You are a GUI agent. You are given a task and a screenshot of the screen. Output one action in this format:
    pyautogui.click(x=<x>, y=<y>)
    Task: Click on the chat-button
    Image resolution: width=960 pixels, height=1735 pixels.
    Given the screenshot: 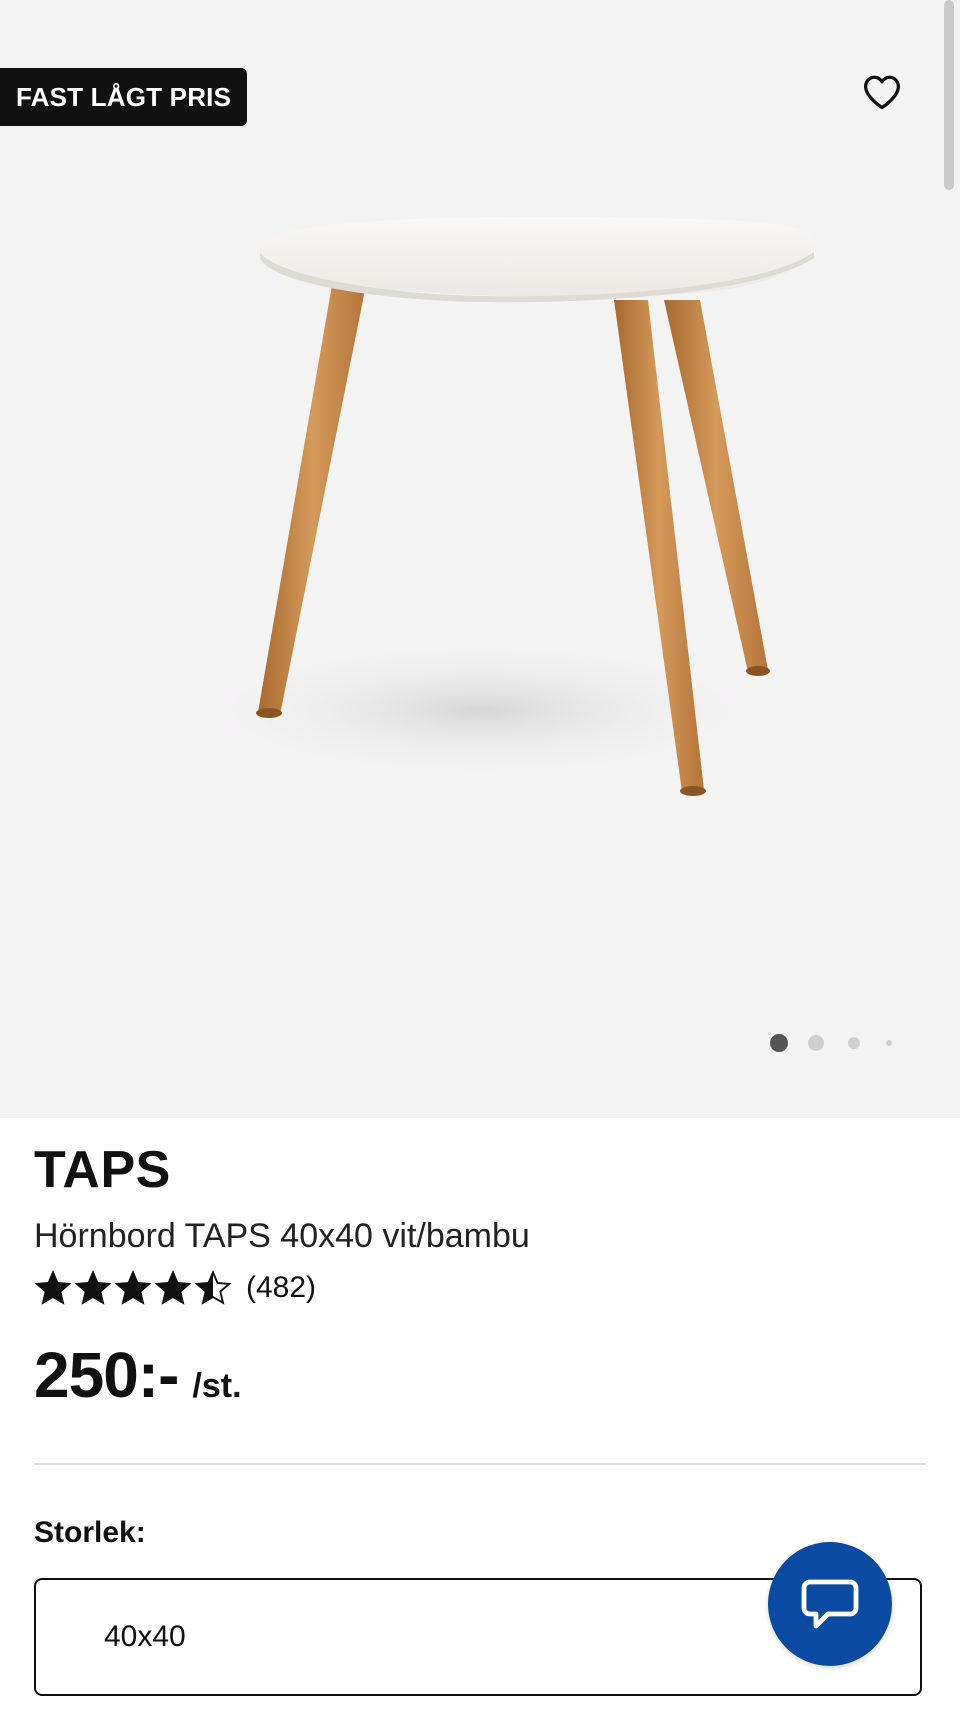 What is the action you would take?
    pyautogui.click(x=830, y=1604)
    